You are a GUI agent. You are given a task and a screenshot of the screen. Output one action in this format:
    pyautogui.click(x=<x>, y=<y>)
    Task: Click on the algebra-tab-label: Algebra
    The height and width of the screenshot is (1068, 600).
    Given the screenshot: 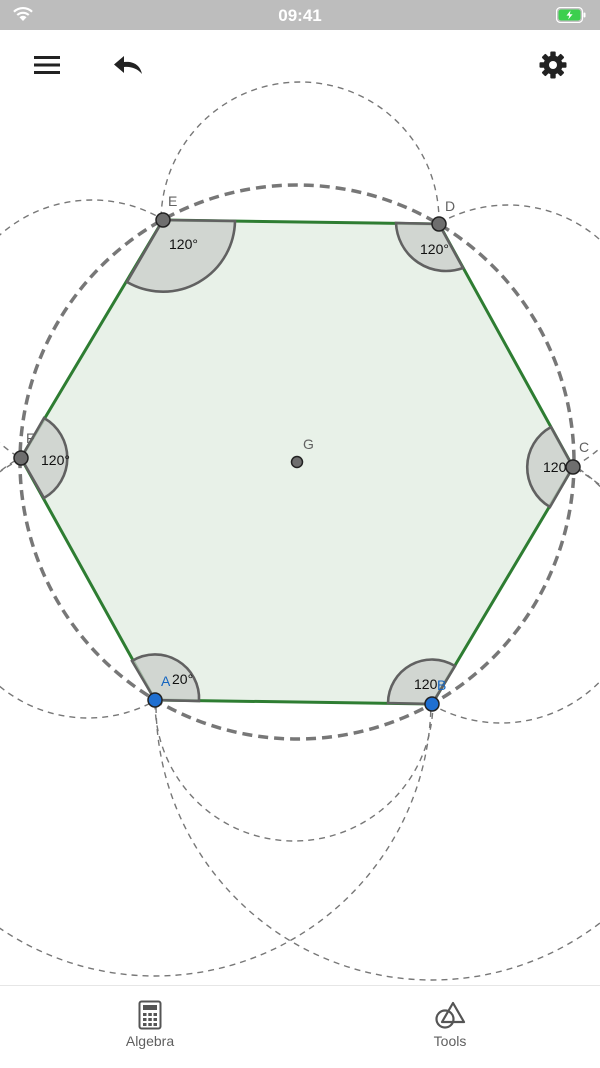 What is the action you would take?
    pyautogui.click(x=150, y=1041)
    